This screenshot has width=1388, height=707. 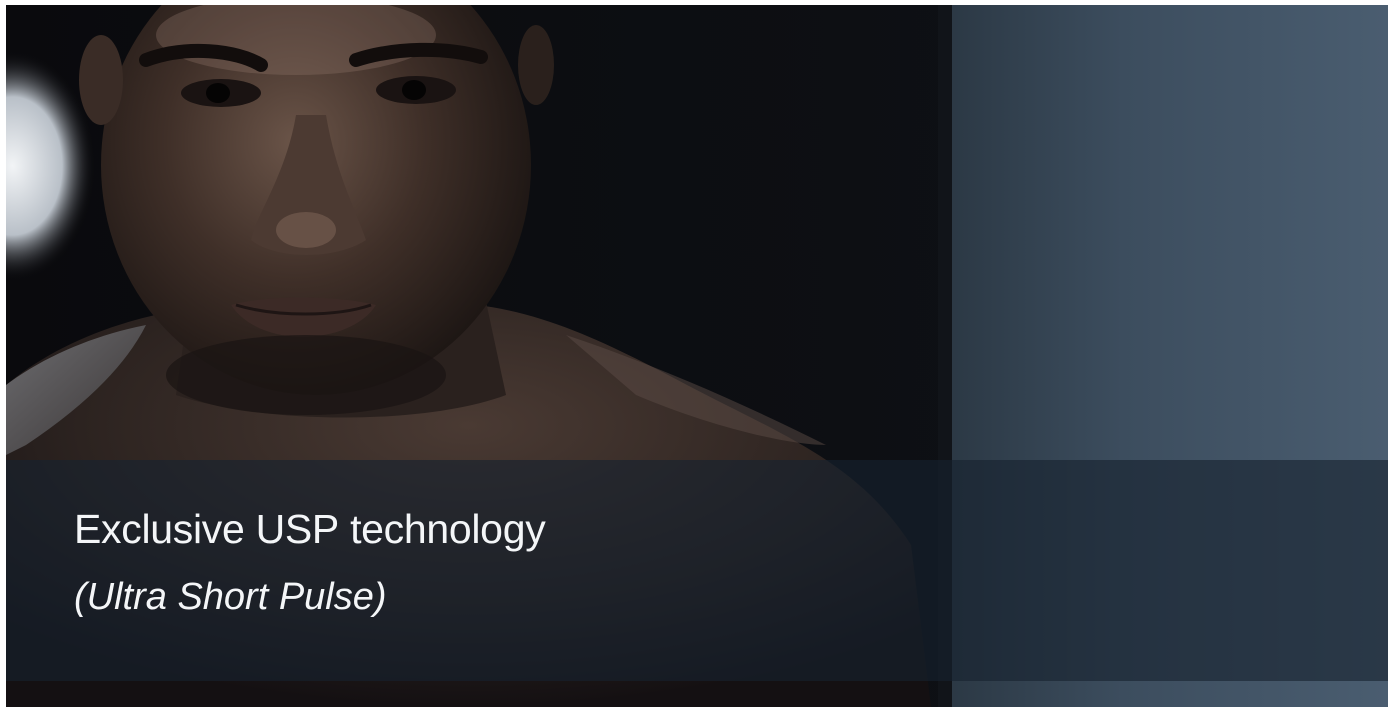 I want to click on headline: Exclusive USP technology, so click(x=310, y=529).